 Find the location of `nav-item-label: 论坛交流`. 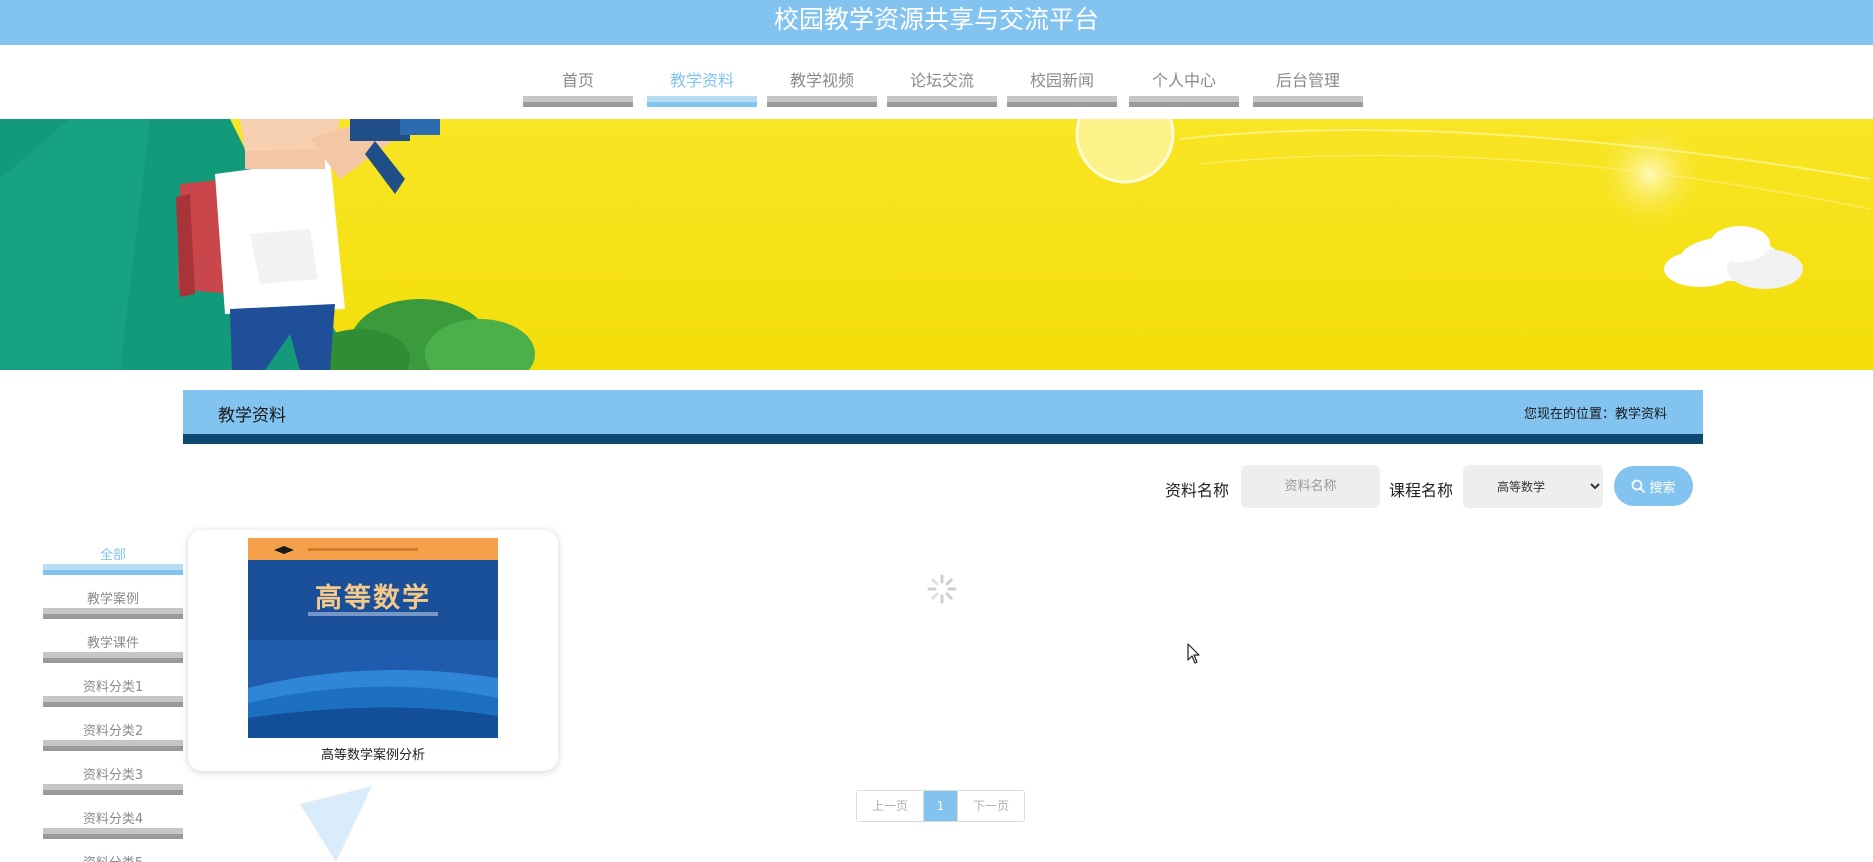

nav-item-label: 论坛交流 is located at coordinates (941, 80).